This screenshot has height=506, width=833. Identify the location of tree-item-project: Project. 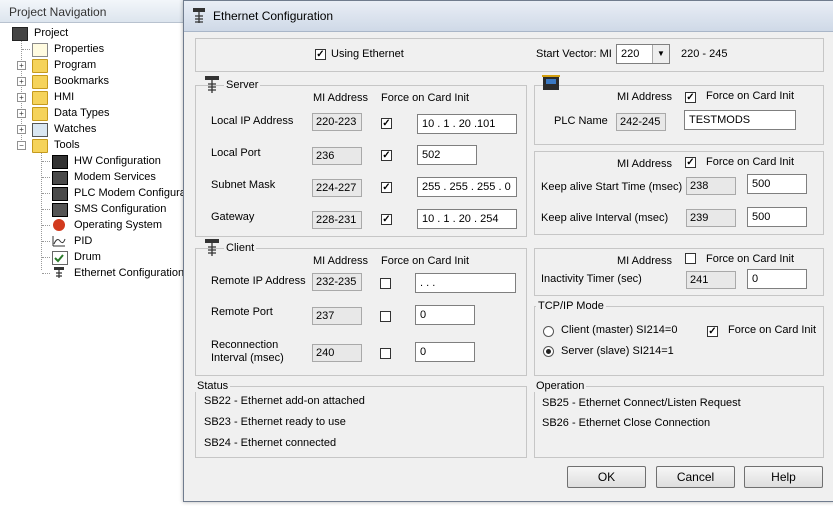
(95, 33).